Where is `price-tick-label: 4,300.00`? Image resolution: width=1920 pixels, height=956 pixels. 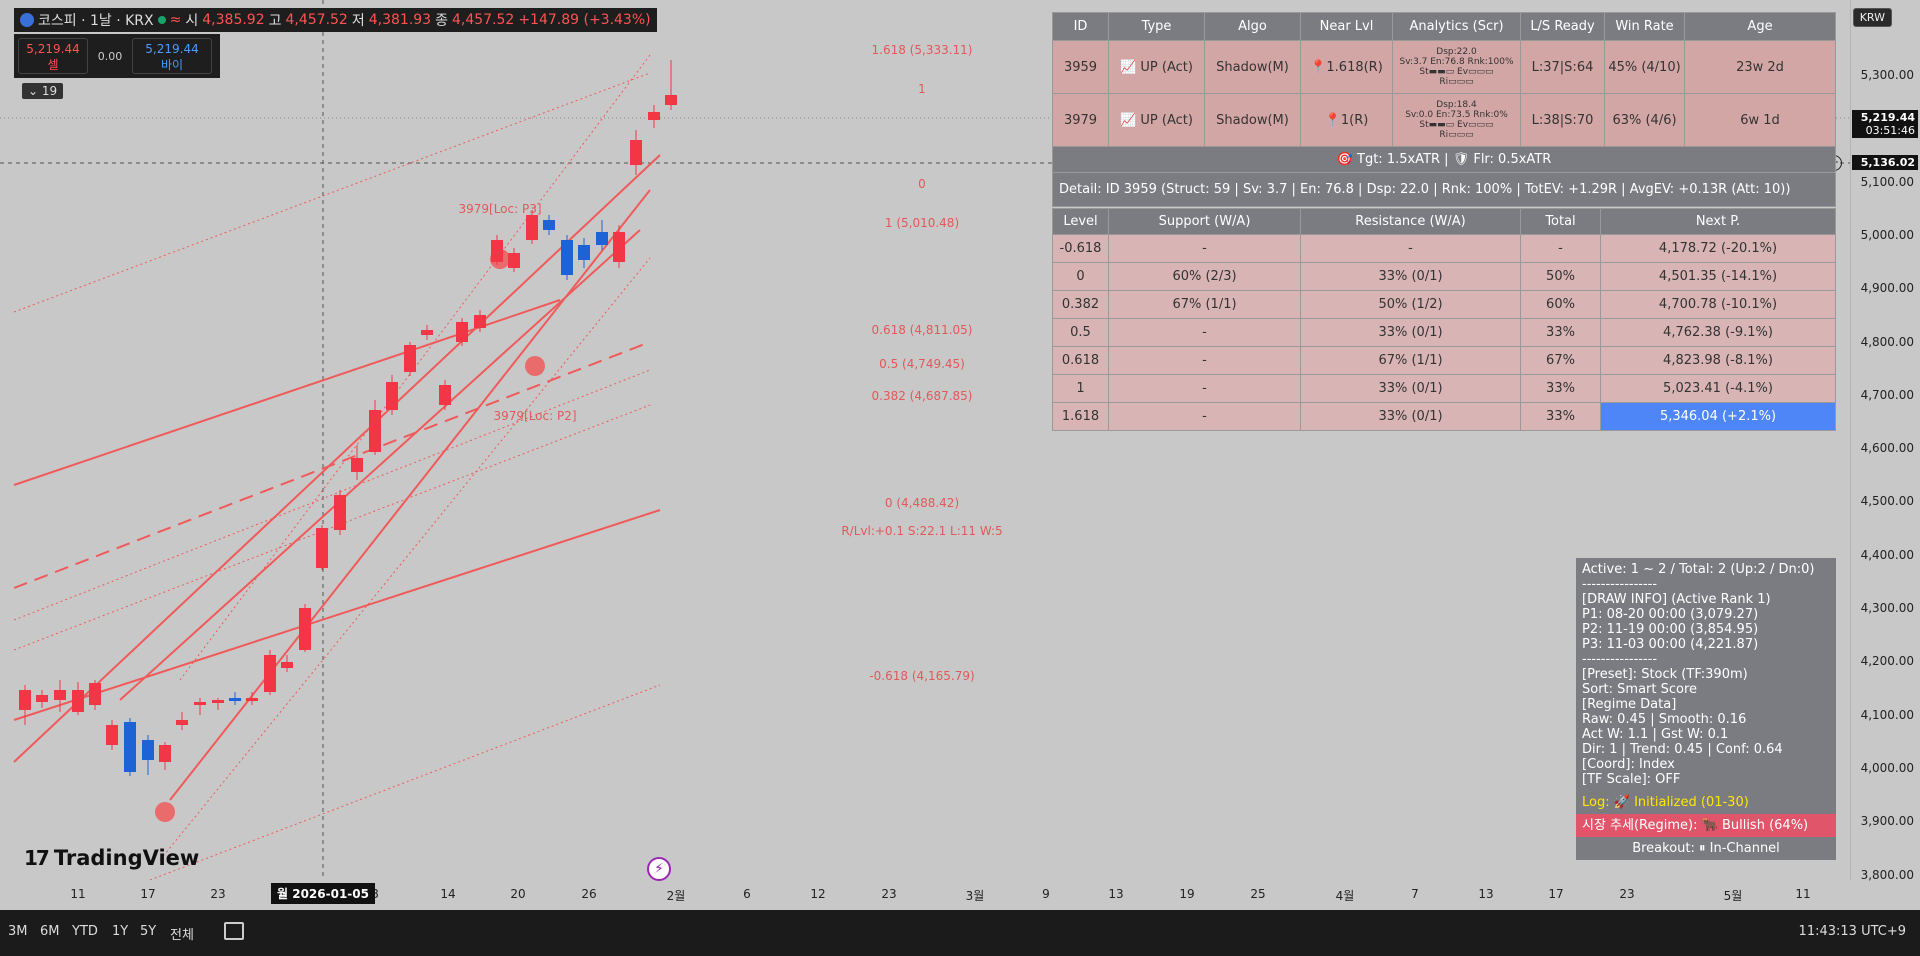 price-tick-label: 4,300.00 is located at coordinates (1887, 608).